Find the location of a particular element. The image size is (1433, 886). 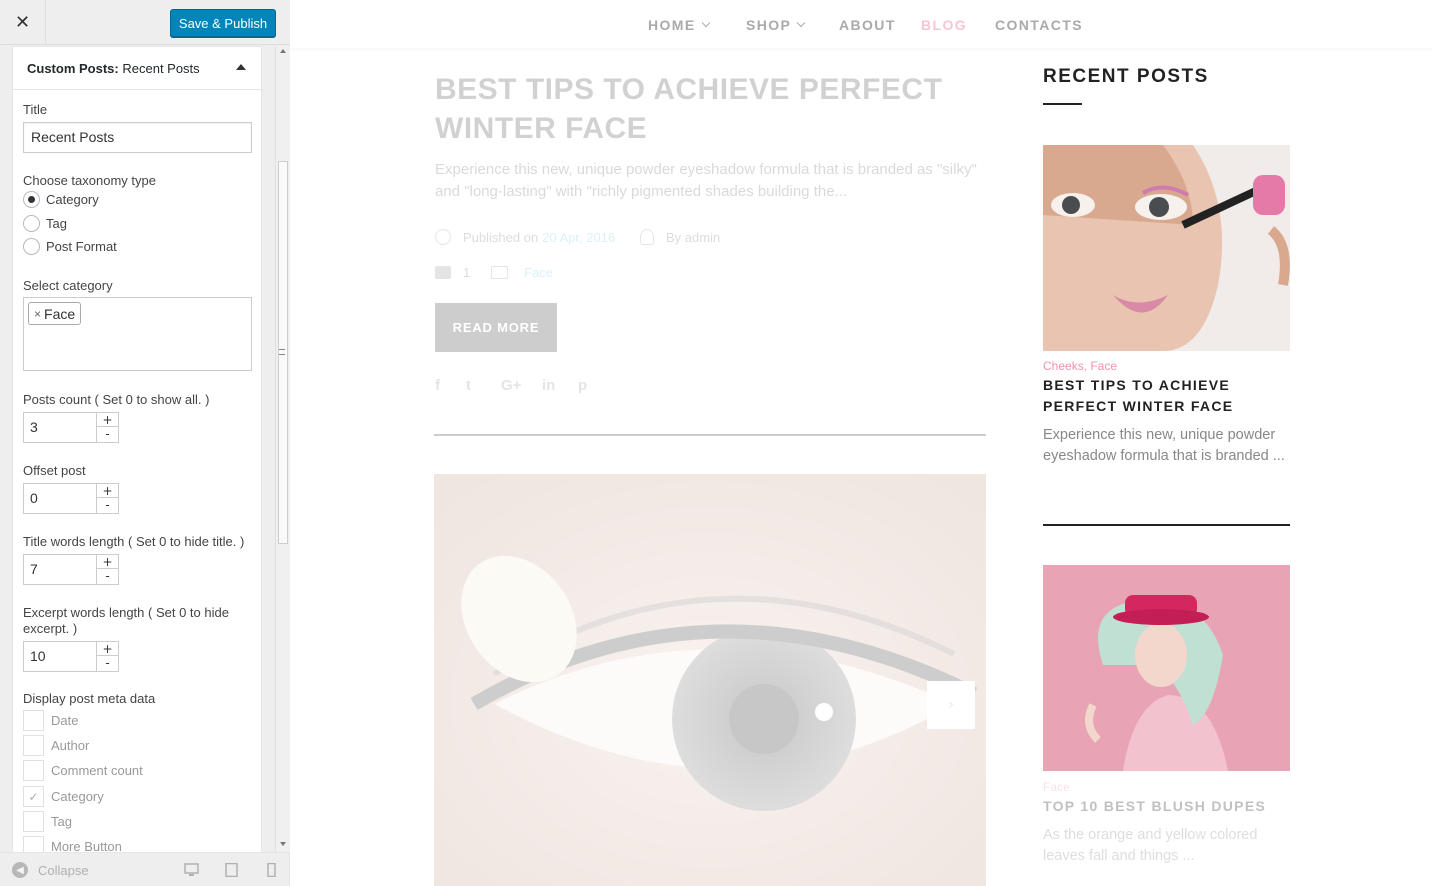

nav-contacts: CONTACTS is located at coordinates (1039, 25).